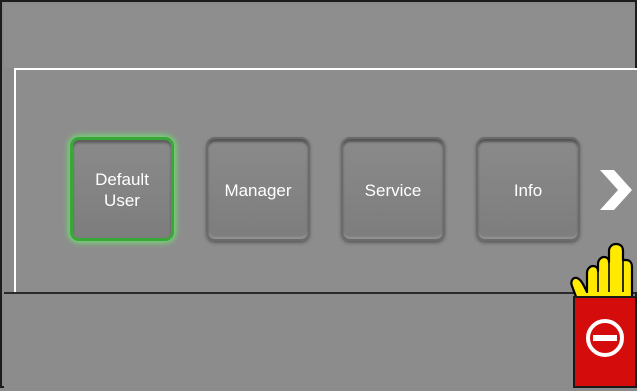  I want to click on user-tile-label: Manager, so click(258, 190).